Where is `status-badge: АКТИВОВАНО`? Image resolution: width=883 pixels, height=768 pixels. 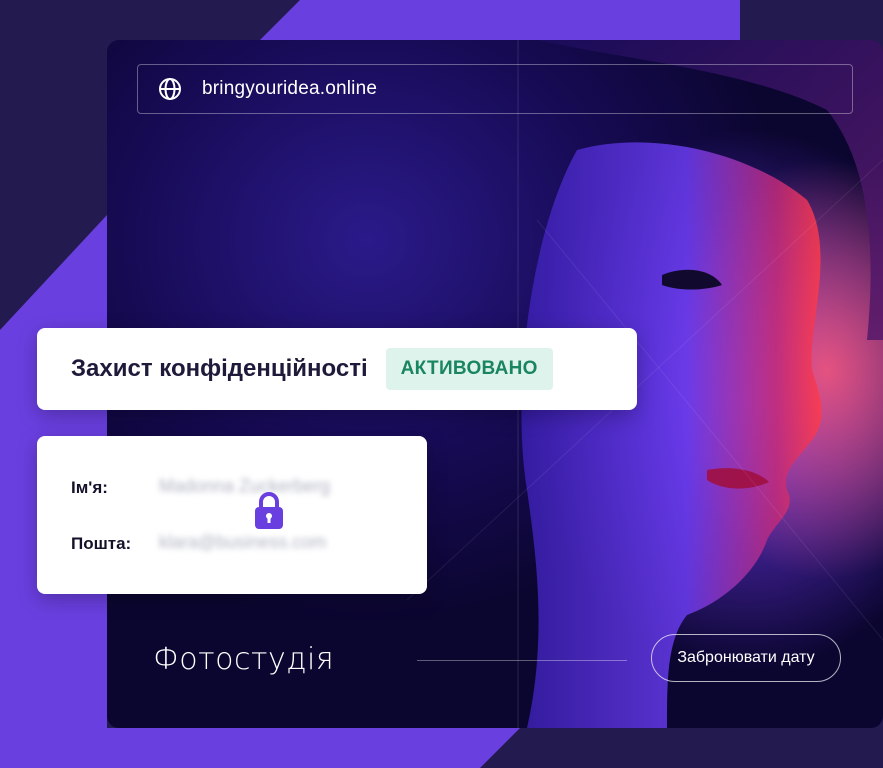
status-badge: АКТИВОВАНО is located at coordinates (469, 369).